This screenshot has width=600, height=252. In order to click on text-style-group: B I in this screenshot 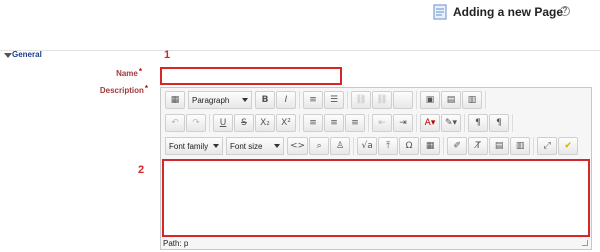, I will do `click(277, 100)`.